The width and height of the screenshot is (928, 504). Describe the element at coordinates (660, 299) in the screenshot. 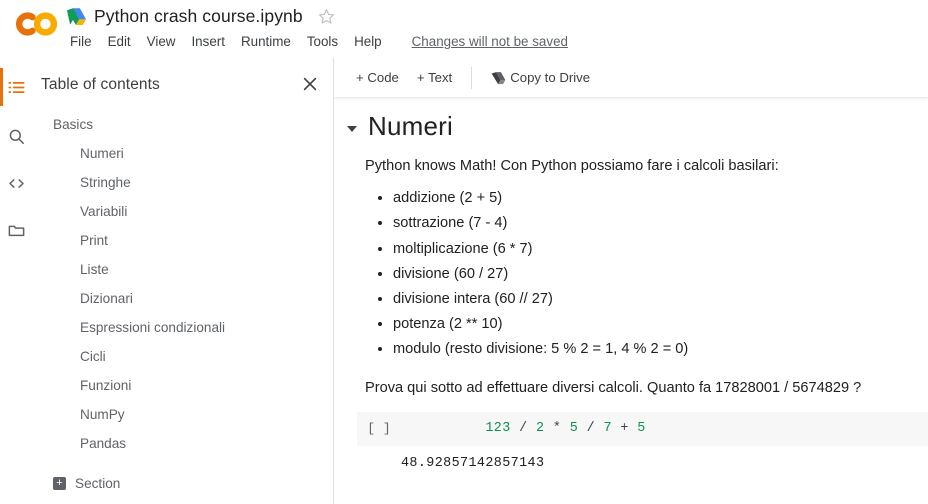

I see `list-item: divisione intera (60 // 27)` at that location.